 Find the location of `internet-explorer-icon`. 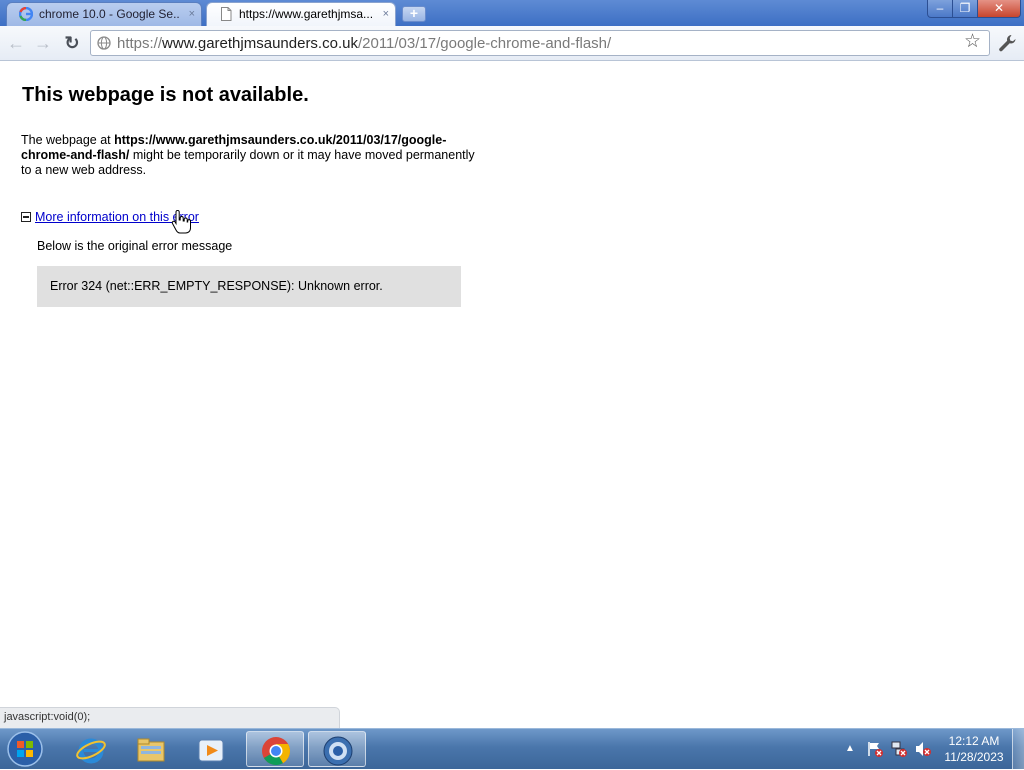

internet-explorer-icon is located at coordinates (91, 751).